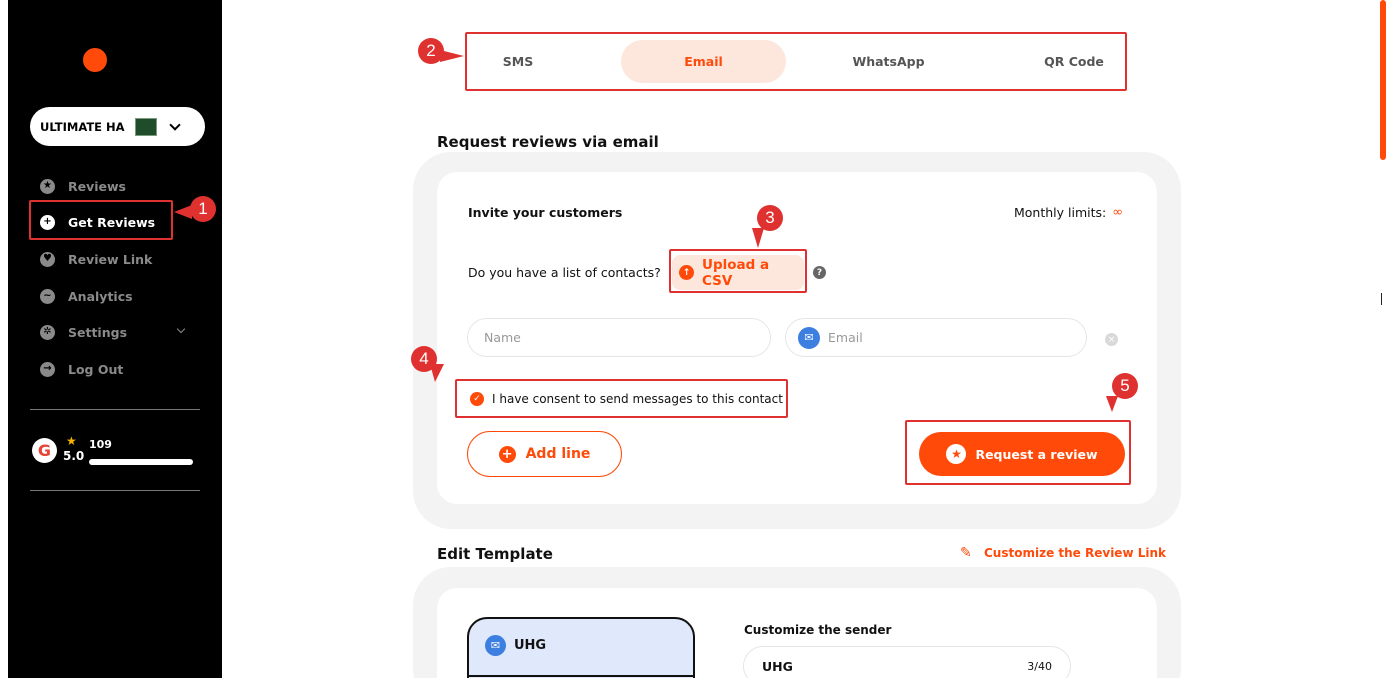 This screenshot has width=1390, height=678. I want to click on sender-char-count: 3/40, so click(1039, 666).